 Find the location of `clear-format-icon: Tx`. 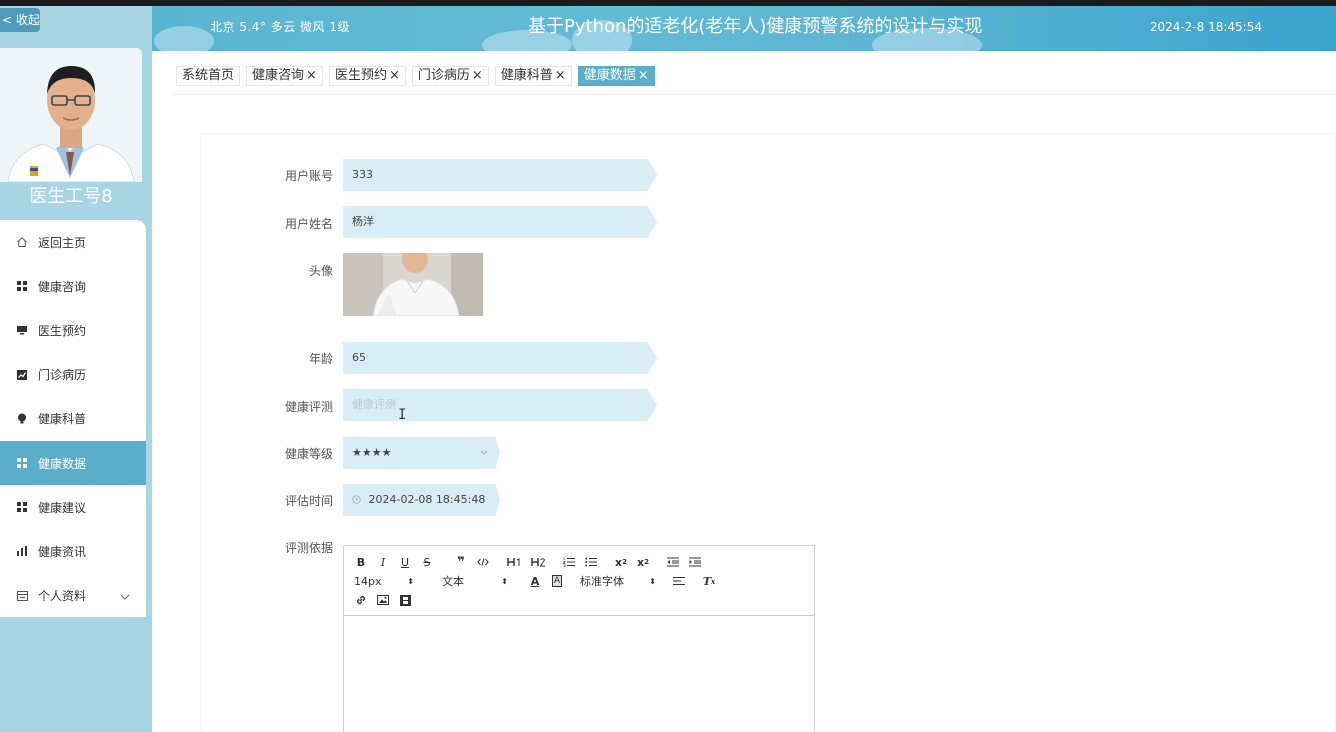

clear-format-icon: Tx is located at coordinates (709, 581).